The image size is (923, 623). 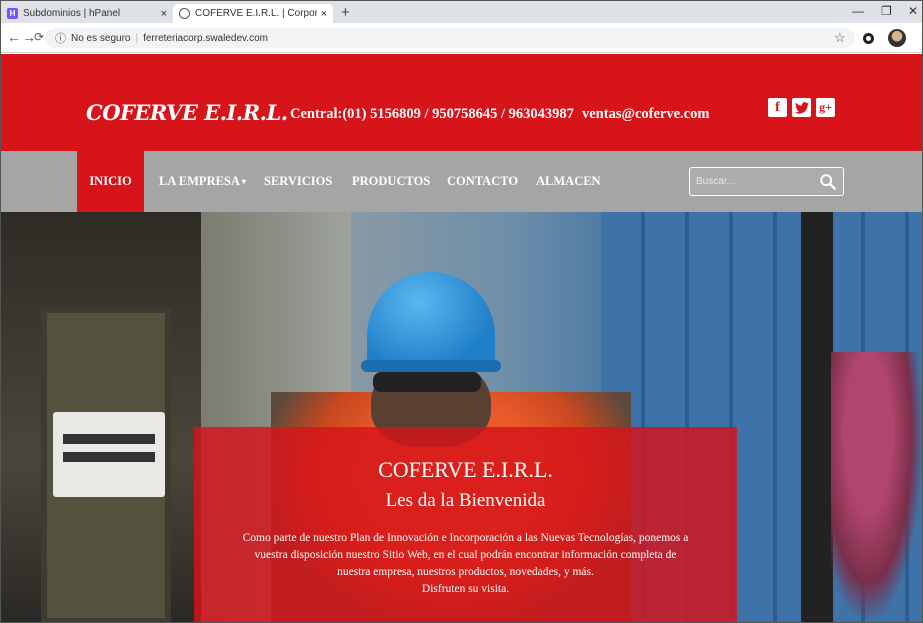 I want to click on menu-item-label: SERVICIOS, so click(x=298, y=181).